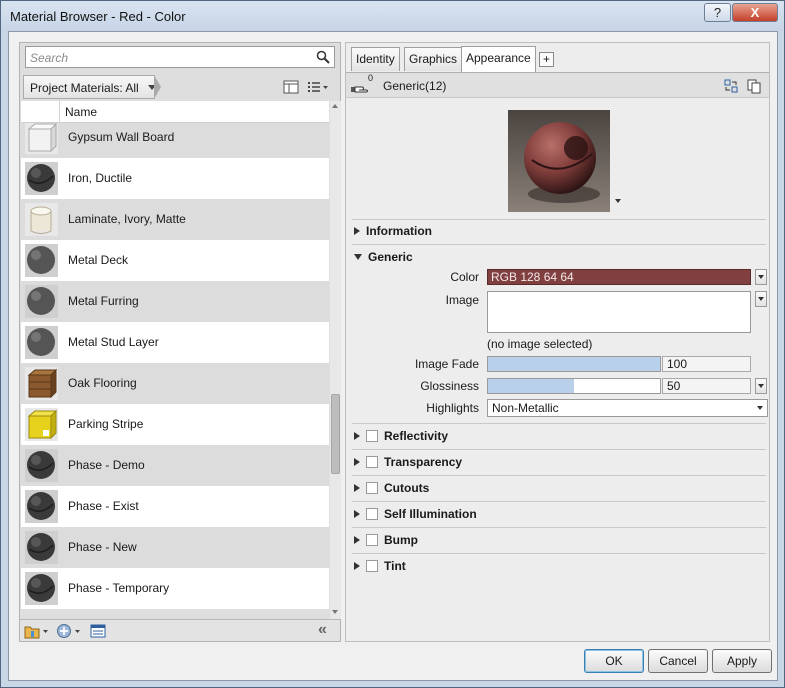 The width and height of the screenshot is (785, 688). What do you see at coordinates (371, 78) in the screenshot?
I see `asset-usage-count: 0` at bounding box center [371, 78].